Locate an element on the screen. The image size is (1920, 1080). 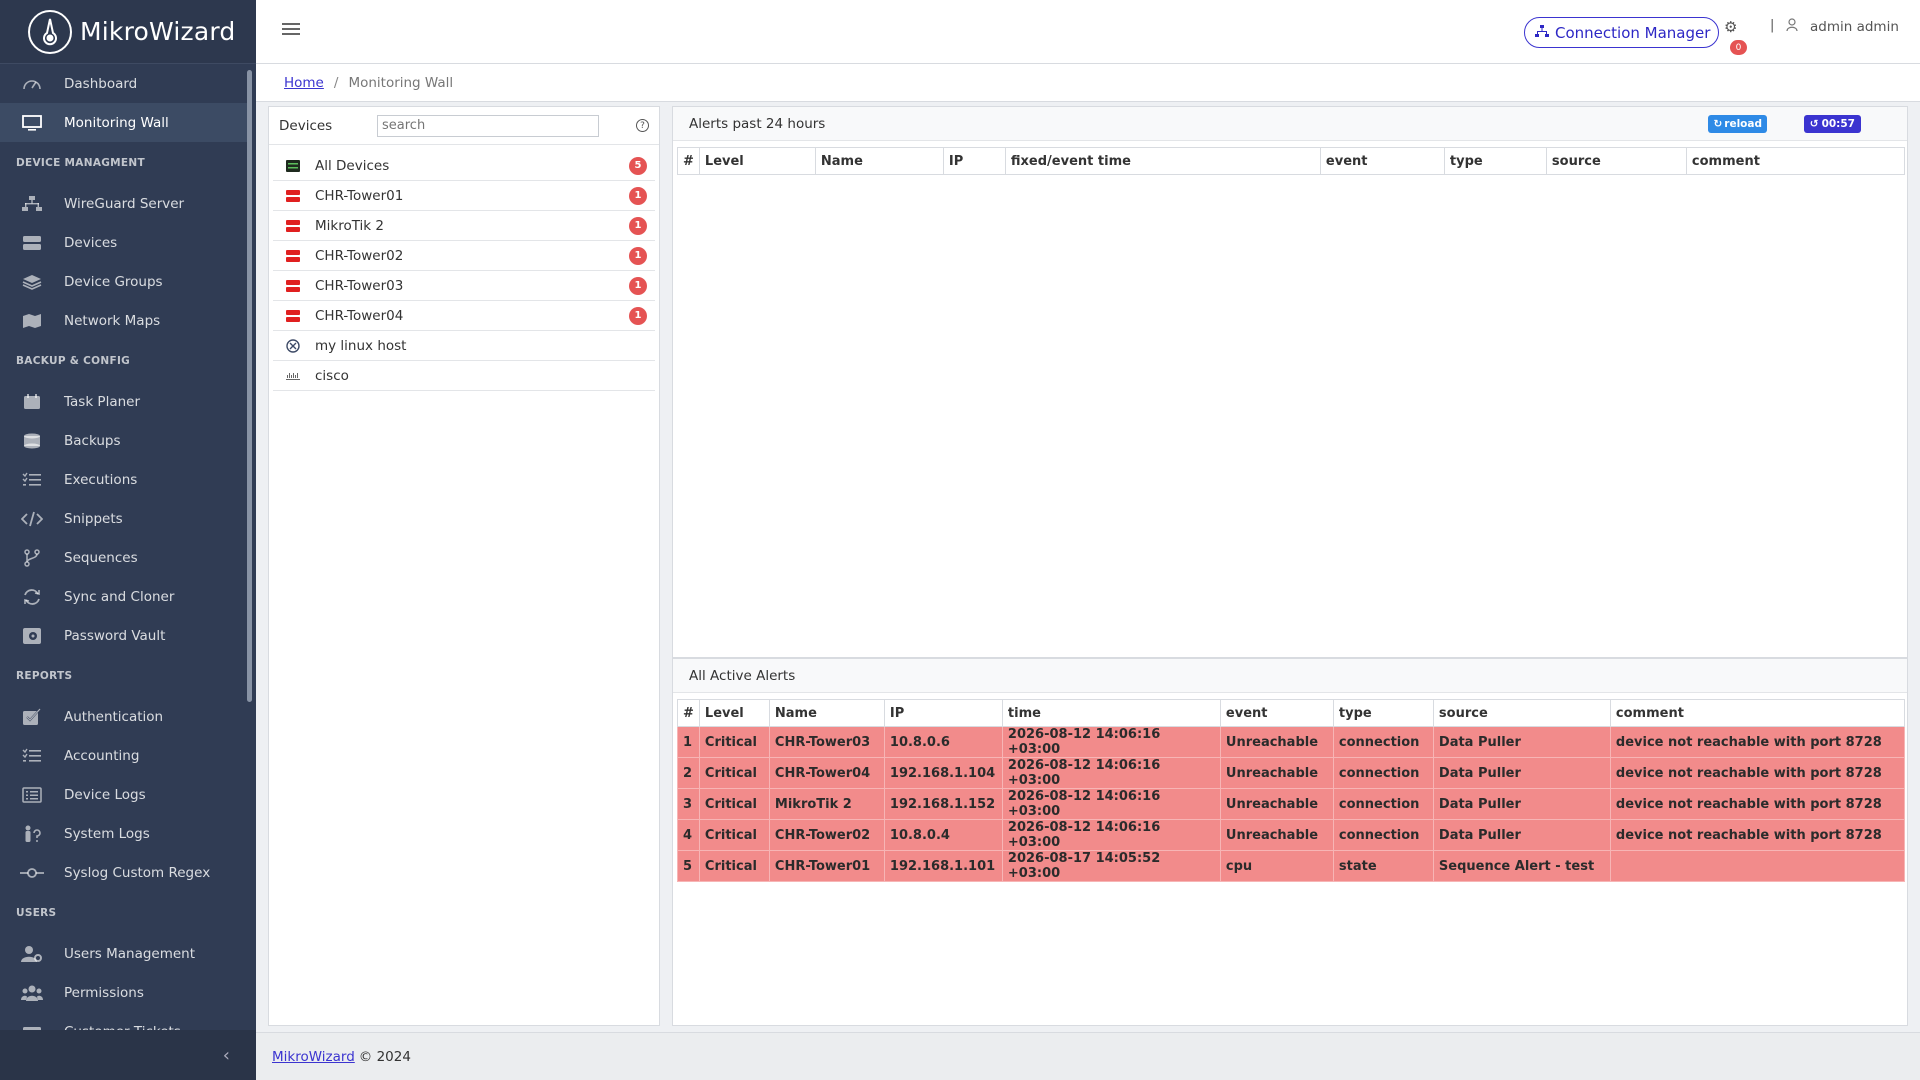
table-cell: cpu is located at coordinates (1276, 866).